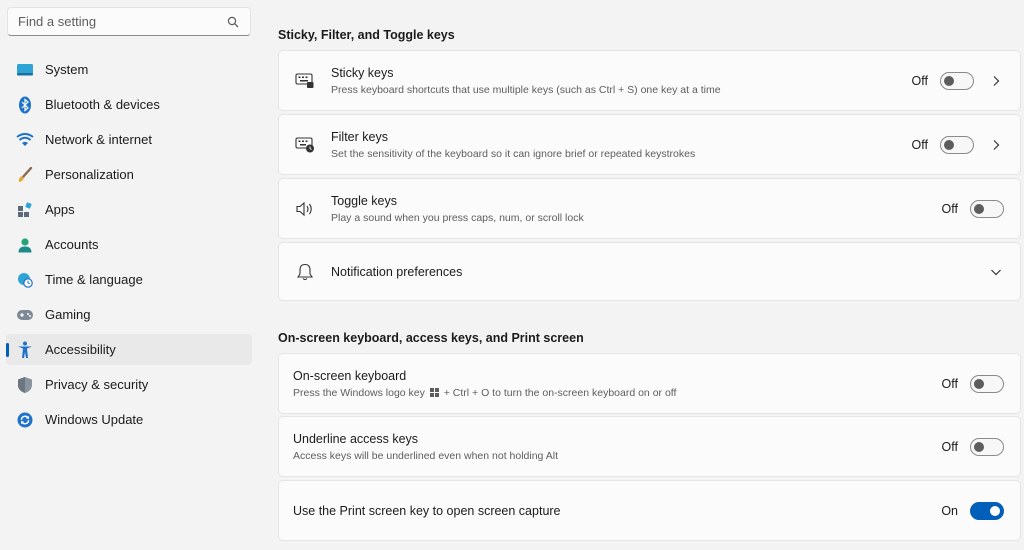  I want to click on sidebar-item-bluetooth: Bluetooth & devices, so click(129, 104).